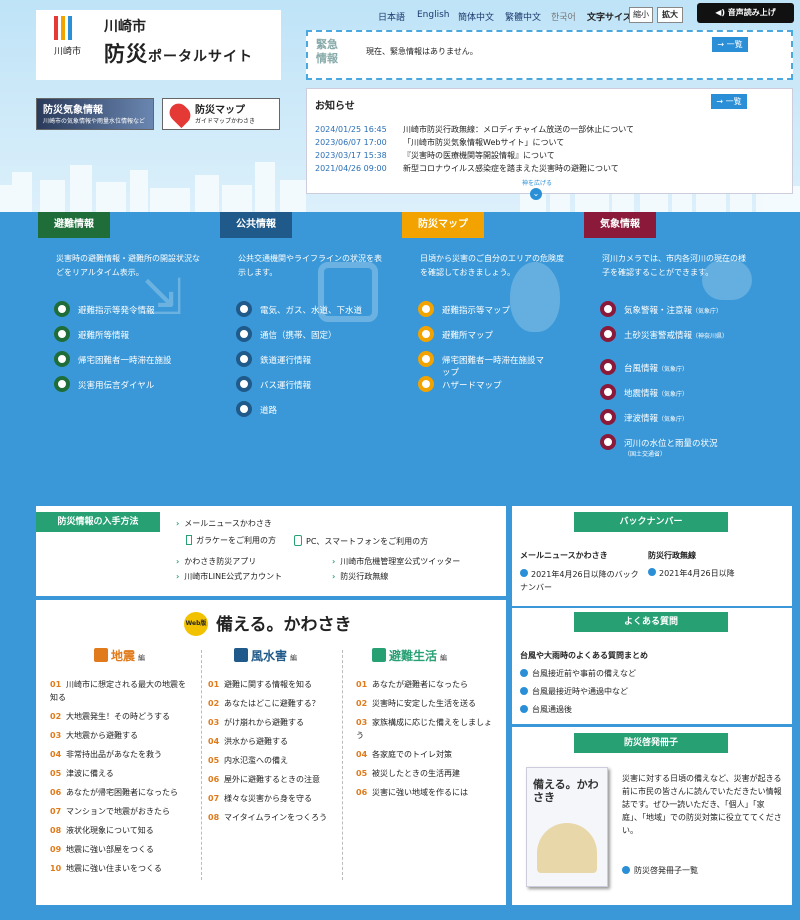 The width and height of the screenshot is (800, 920). I want to click on booklet-cover: 備える。かわさき, so click(567, 827).